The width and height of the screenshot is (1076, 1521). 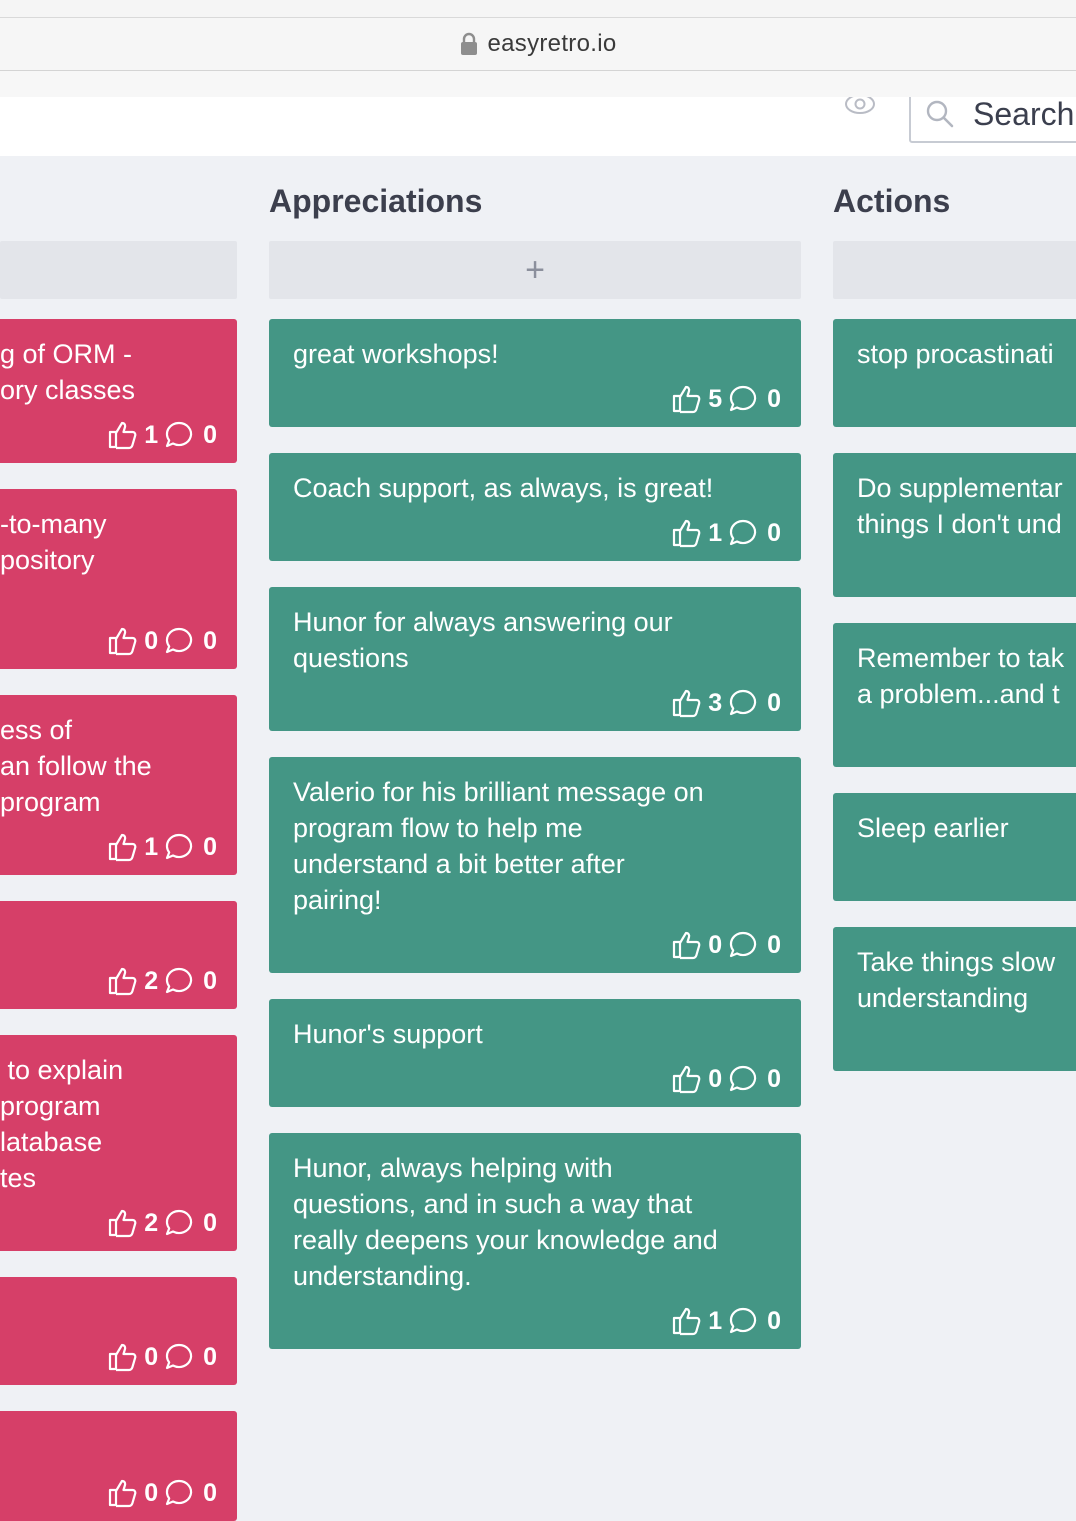 I want to click on like-button: 5, so click(x=699, y=399).